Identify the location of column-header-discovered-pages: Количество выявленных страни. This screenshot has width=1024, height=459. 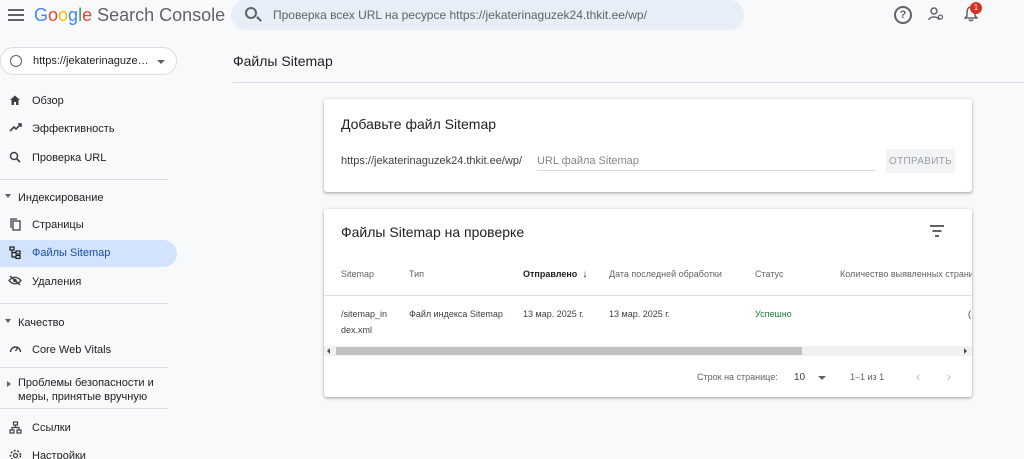
(906, 274).